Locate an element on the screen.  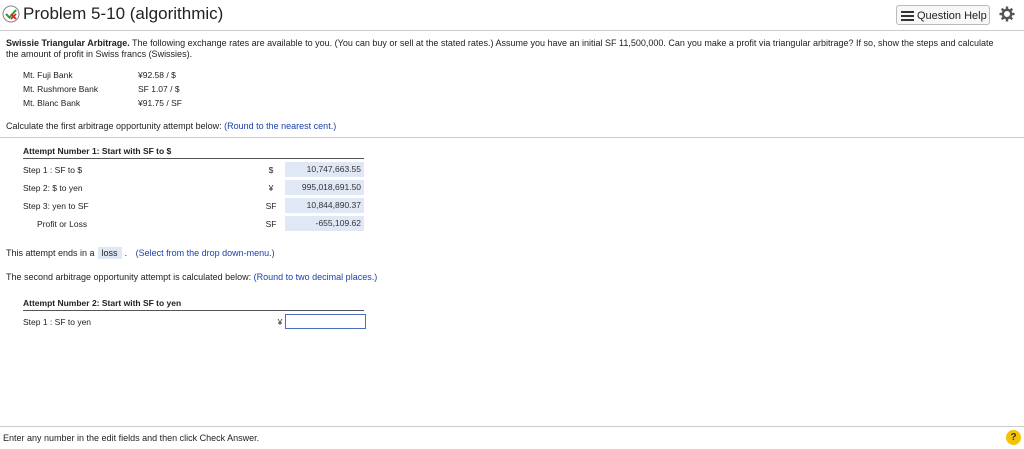
step-label: Step 3: yen to SF is located at coordinates (56, 206).